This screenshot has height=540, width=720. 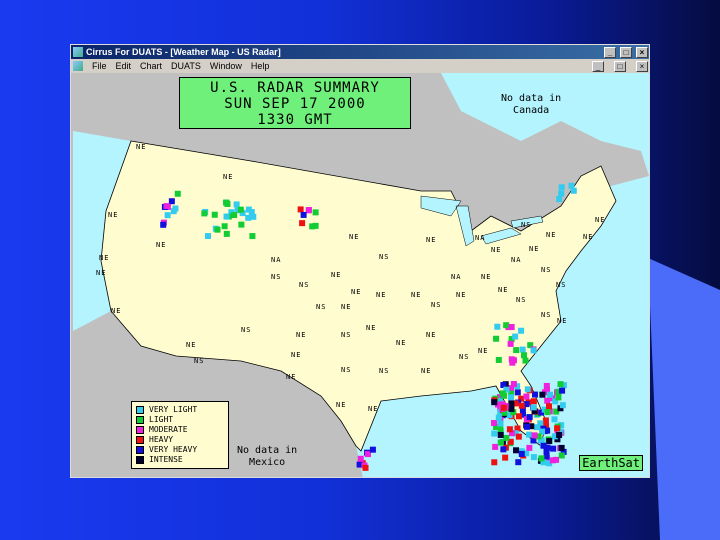 What do you see at coordinates (598, 66) in the screenshot?
I see `child-minimize-button: _` at bounding box center [598, 66].